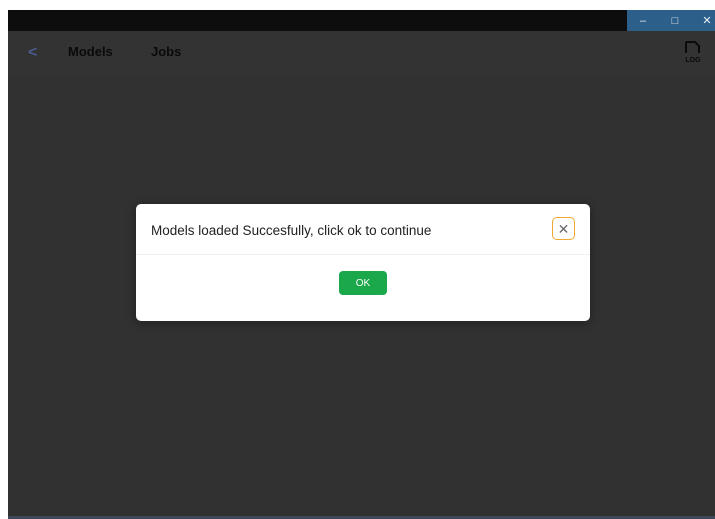 This screenshot has height=519, width=715. I want to click on back-arrow-icon: <, so click(35, 53).